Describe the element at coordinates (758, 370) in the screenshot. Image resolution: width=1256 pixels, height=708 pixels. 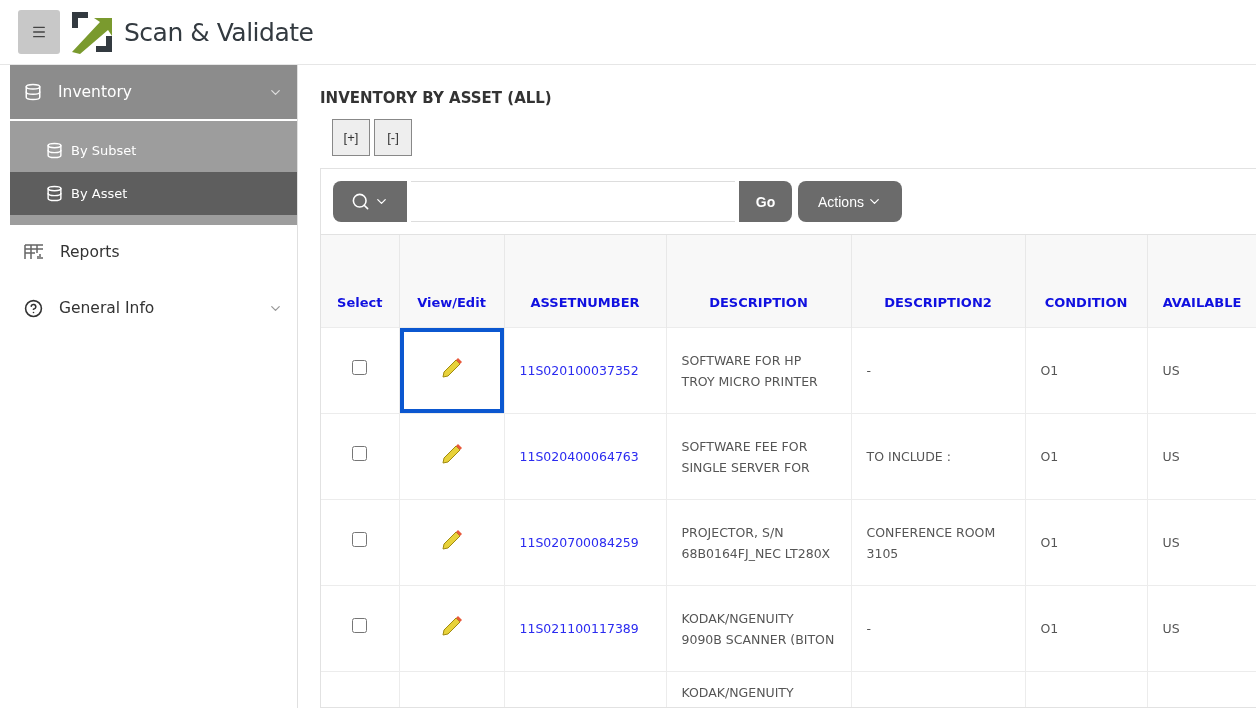
I see `table-cell: SOFTWARE FOR HP TROY MICRO PRINTER` at that location.